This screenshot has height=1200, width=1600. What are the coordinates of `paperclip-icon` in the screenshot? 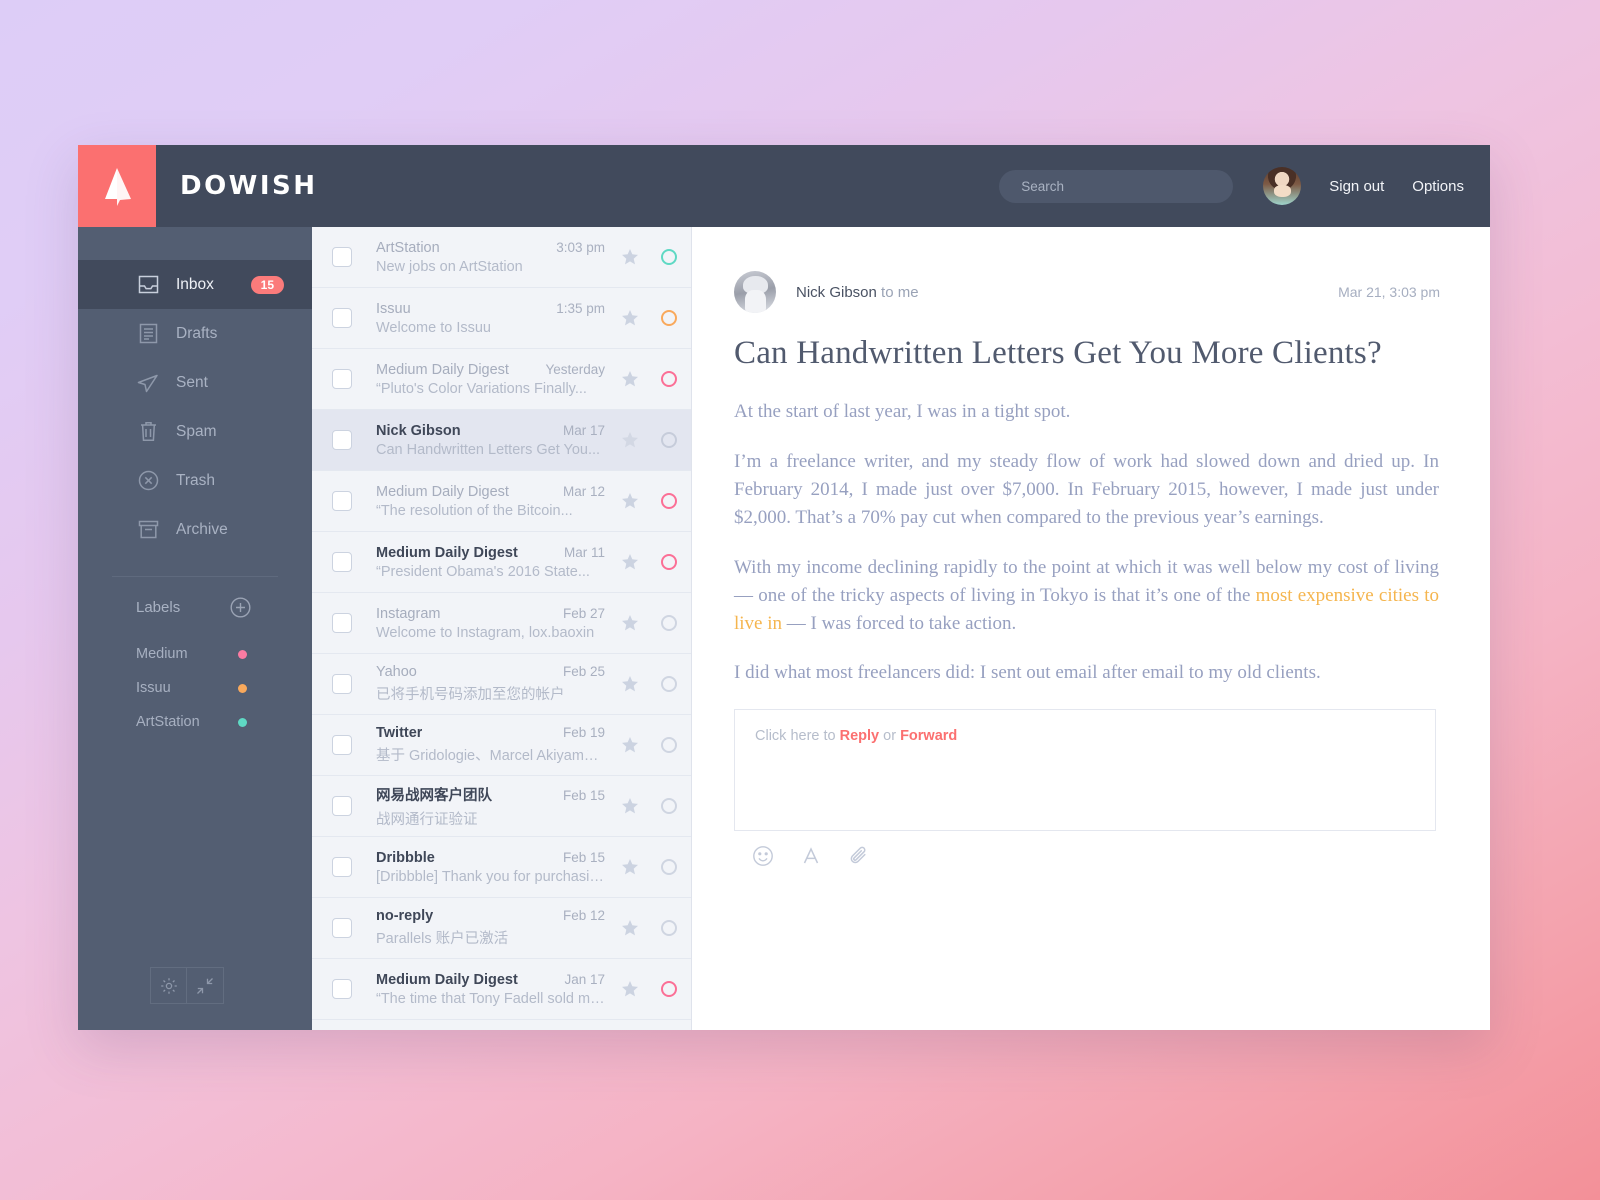 It's located at (859, 856).